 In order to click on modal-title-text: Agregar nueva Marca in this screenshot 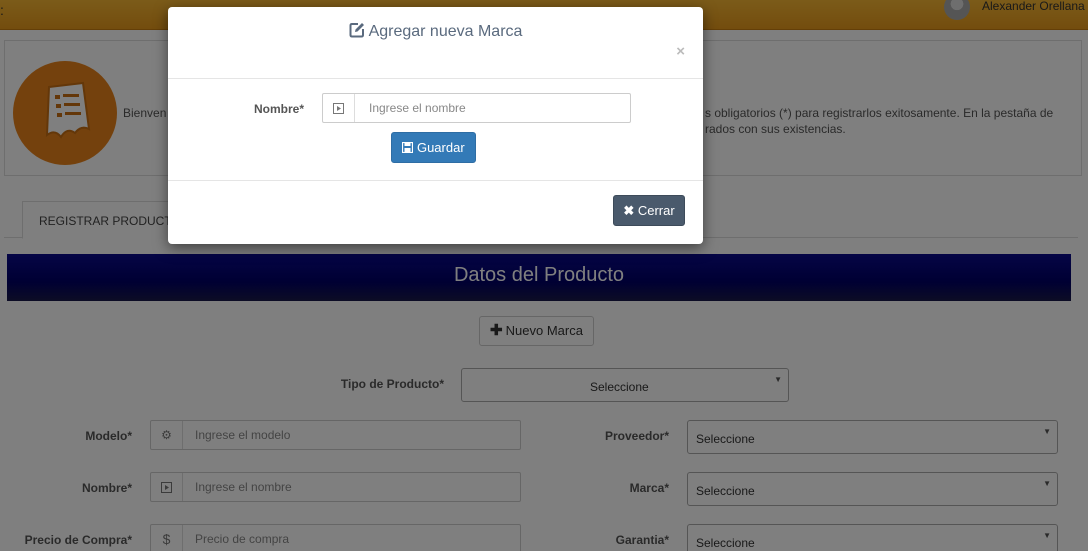, I will do `click(445, 31)`.